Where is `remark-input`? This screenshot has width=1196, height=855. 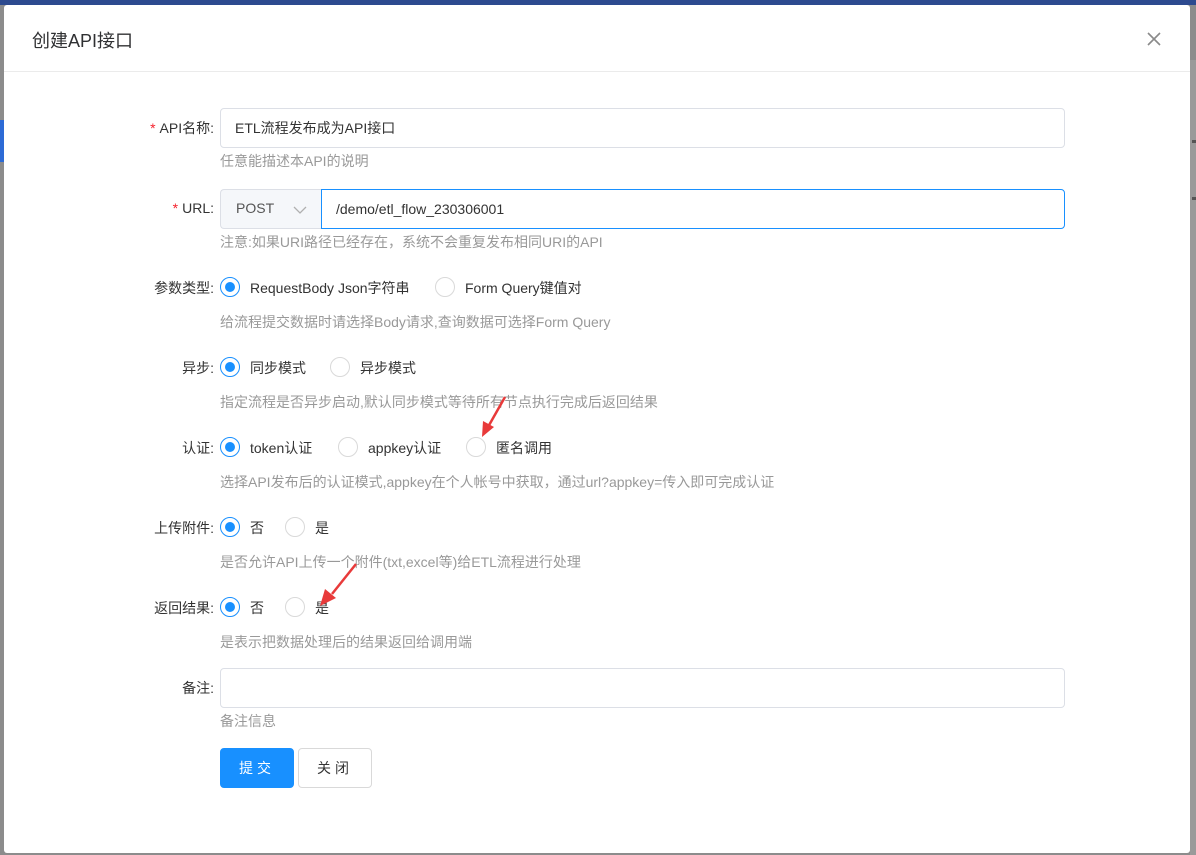 remark-input is located at coordinates (642, 688).